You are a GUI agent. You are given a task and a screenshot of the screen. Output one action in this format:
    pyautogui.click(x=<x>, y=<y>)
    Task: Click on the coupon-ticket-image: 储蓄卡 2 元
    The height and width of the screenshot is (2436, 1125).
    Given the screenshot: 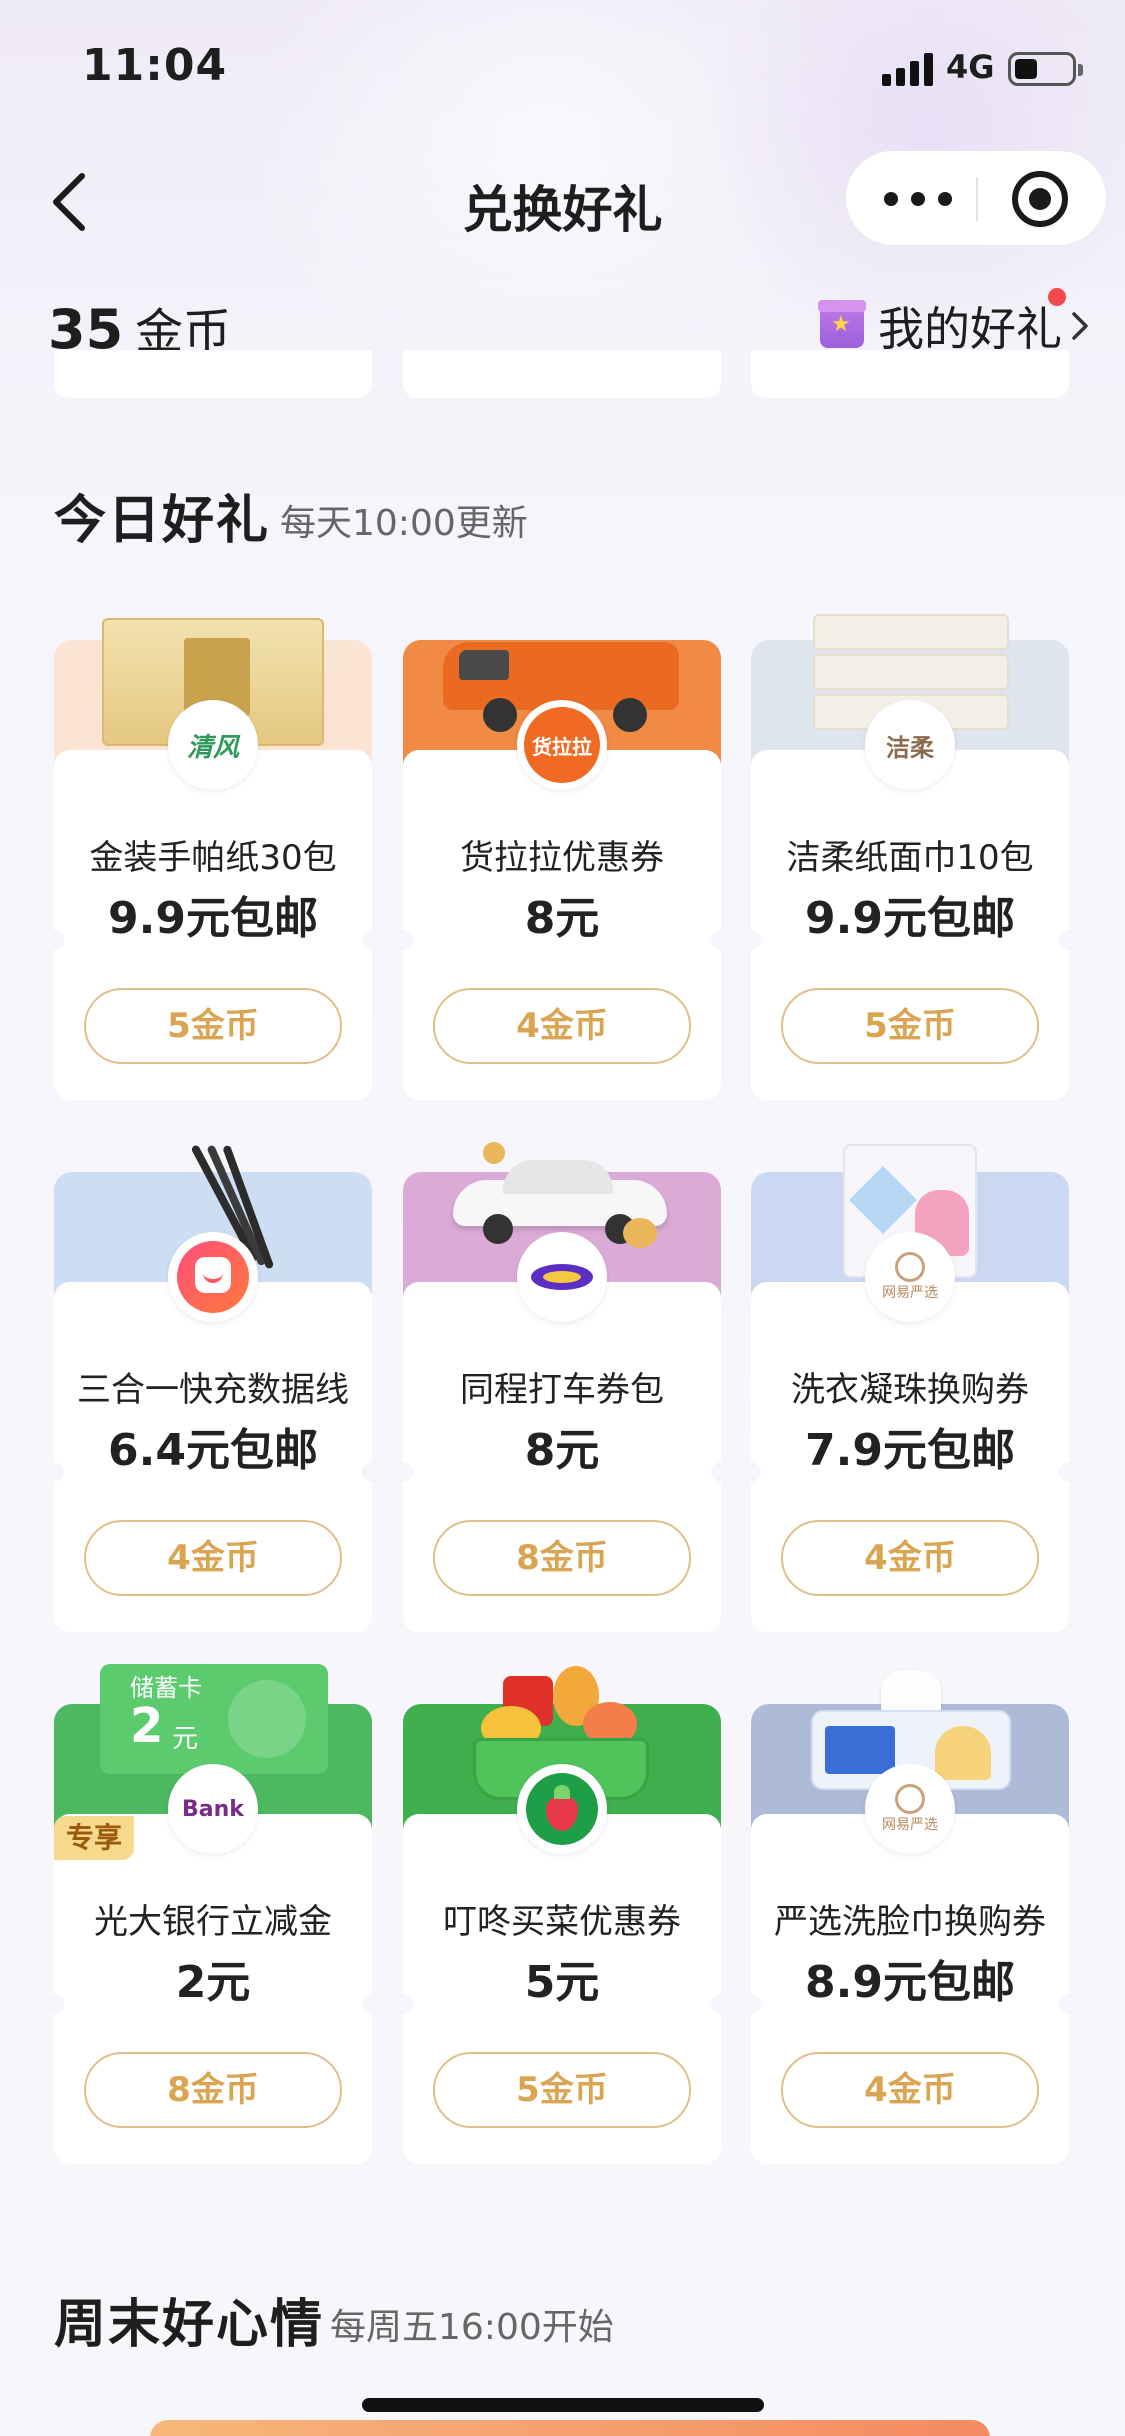 What is the action you would take?
    pyautogui.click(x=214, y=1719)
    